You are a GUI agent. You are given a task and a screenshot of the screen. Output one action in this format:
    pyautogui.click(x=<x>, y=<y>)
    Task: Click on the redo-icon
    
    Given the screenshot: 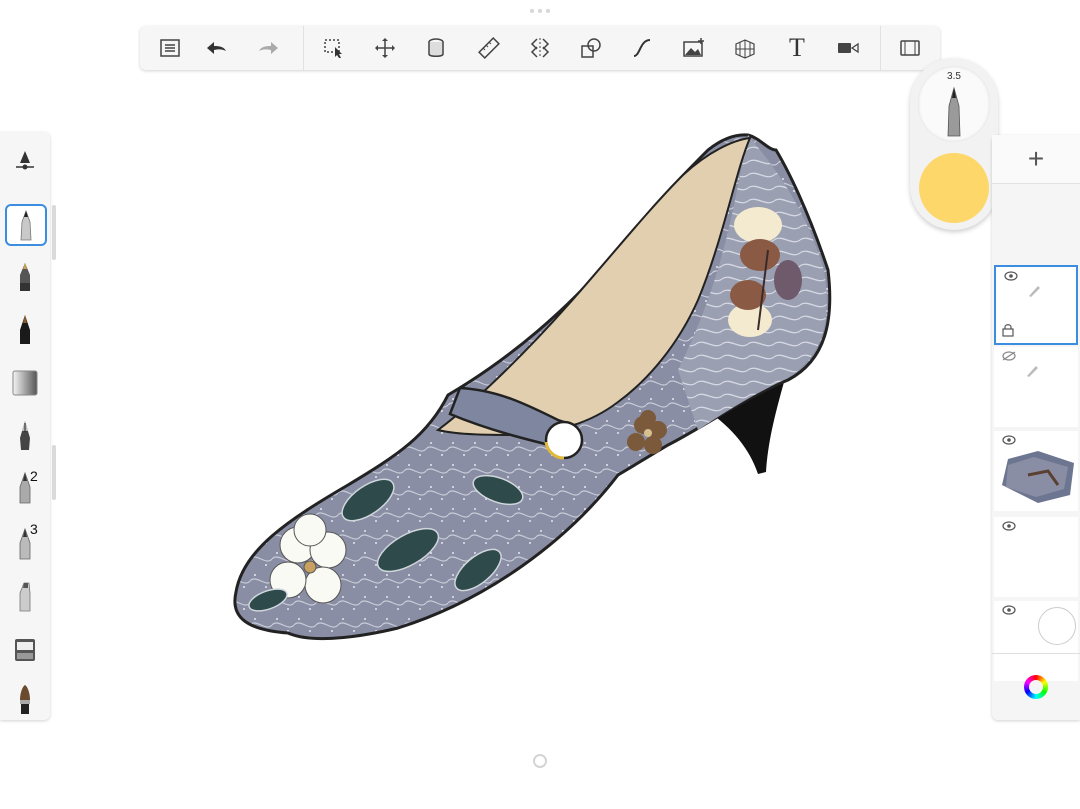 What is the action you would take?
    pyautogui.click(x=269, y=48)
    